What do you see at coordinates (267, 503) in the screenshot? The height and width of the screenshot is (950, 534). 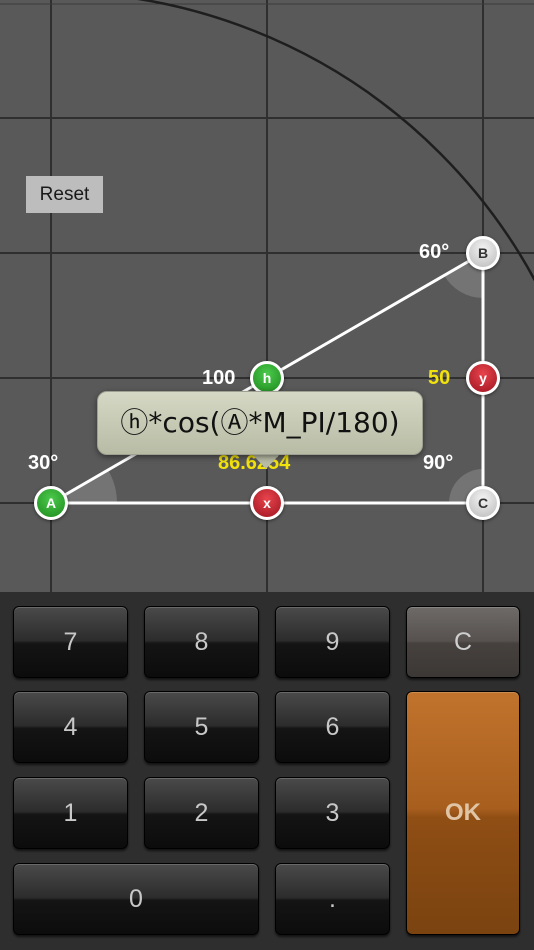 I see `side-x-handle: x` at bounding box center [267, 503].